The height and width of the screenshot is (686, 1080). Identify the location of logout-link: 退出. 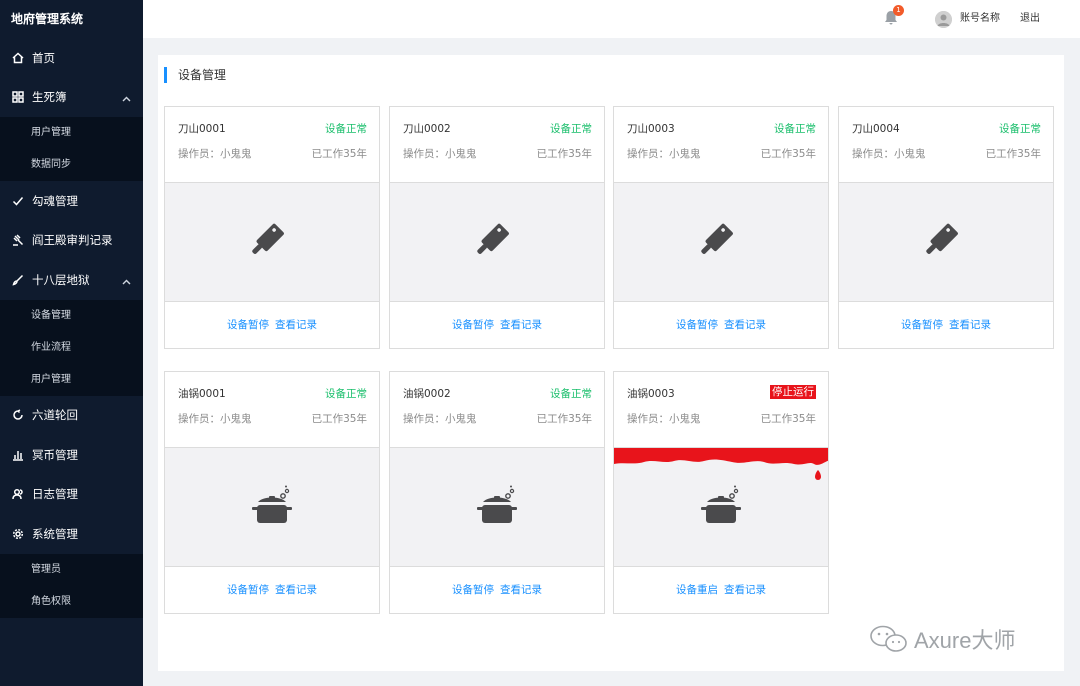
(1030, 19).